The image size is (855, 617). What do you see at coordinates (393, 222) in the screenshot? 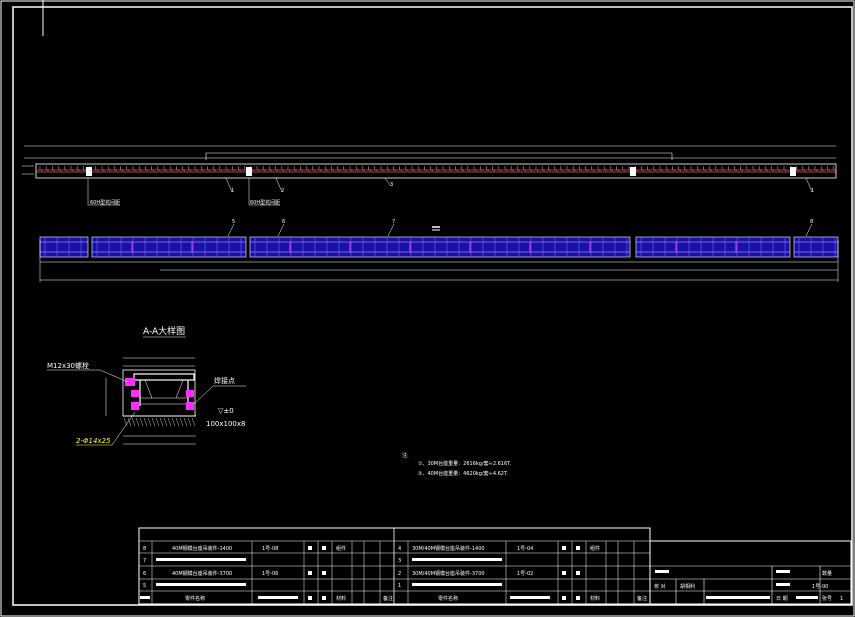
I see `plan-callout-7: 7` at bounding box center [393, 222].